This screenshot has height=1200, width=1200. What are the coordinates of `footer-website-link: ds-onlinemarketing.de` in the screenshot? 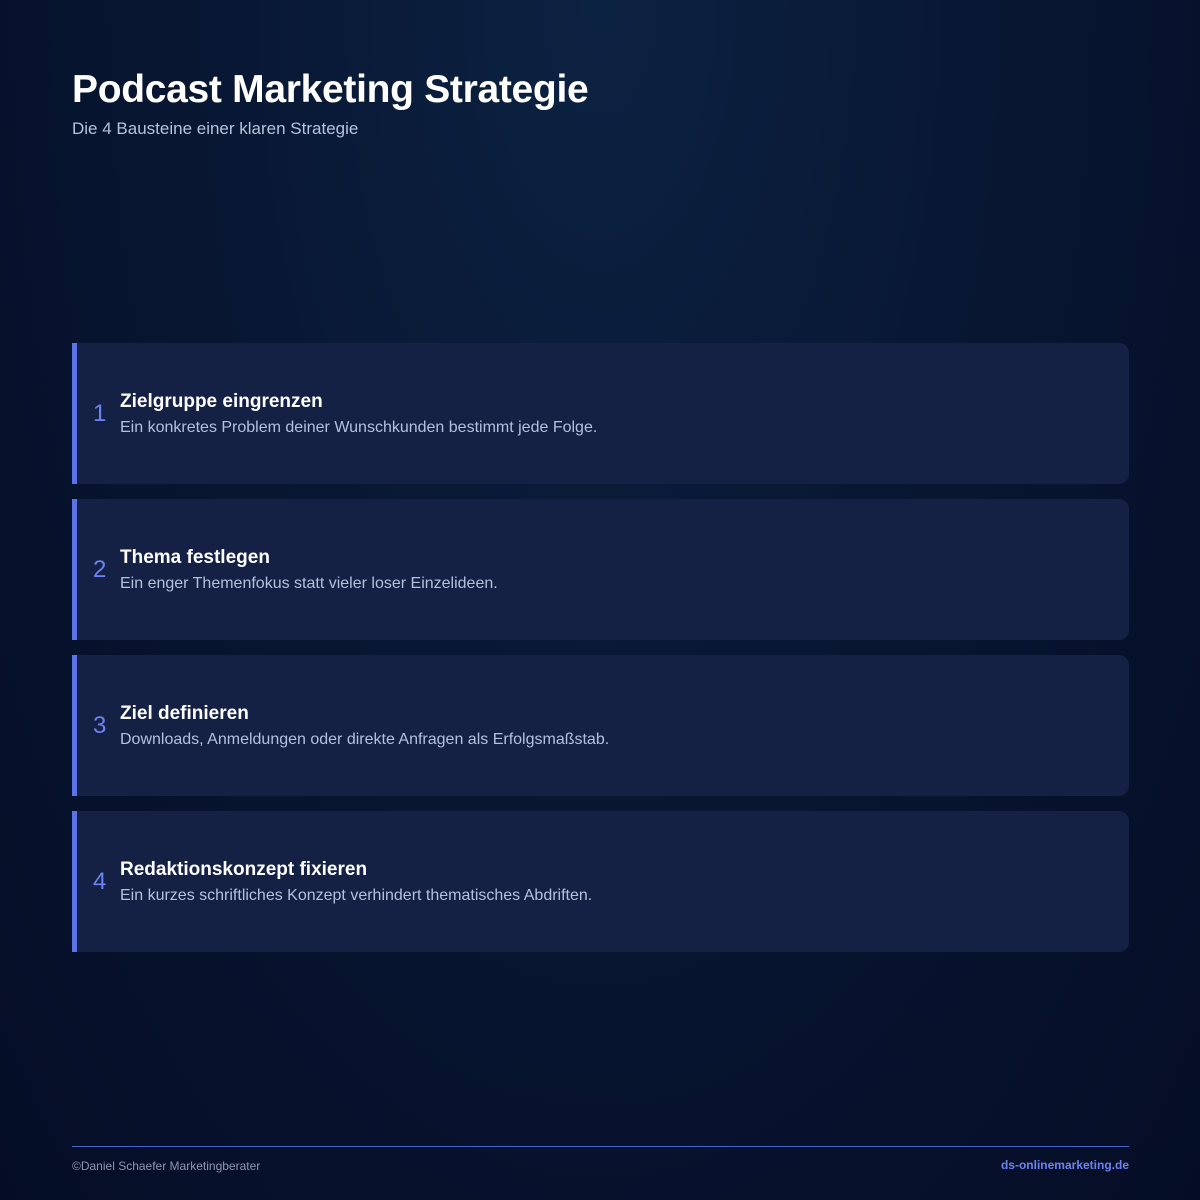 It's located at (1065, 1165).